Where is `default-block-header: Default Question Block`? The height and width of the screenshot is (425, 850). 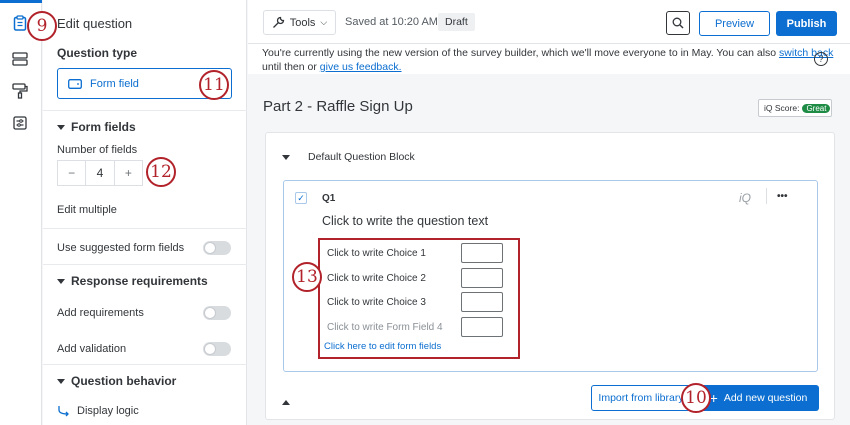
default-block-header: Default Question Block is located at coordinates (348, 157).